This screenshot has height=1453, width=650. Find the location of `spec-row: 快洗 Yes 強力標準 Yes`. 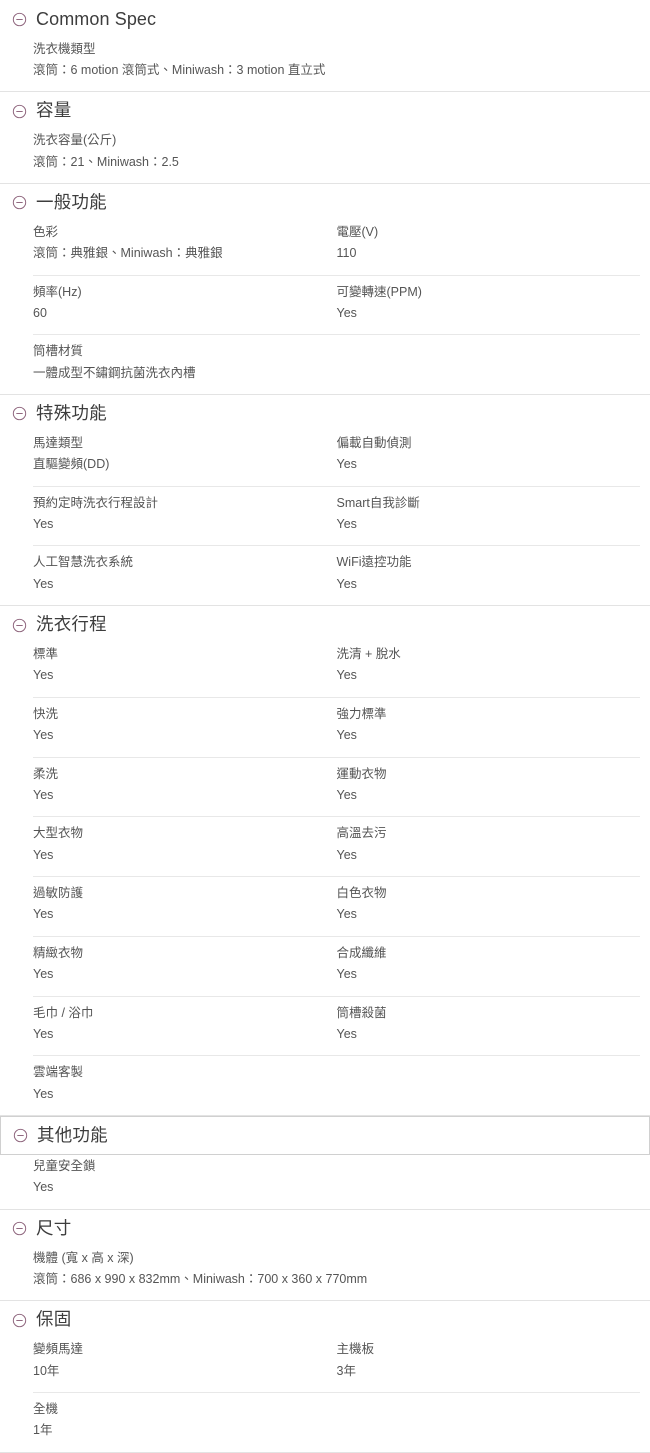

spec-row: 快洗 Yes 強力標準 Yes is located at coordinates (336, 726).